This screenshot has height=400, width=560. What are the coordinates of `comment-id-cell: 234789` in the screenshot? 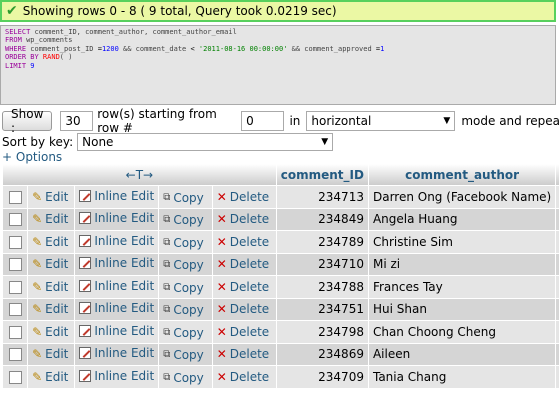 It's located at (322, 242).